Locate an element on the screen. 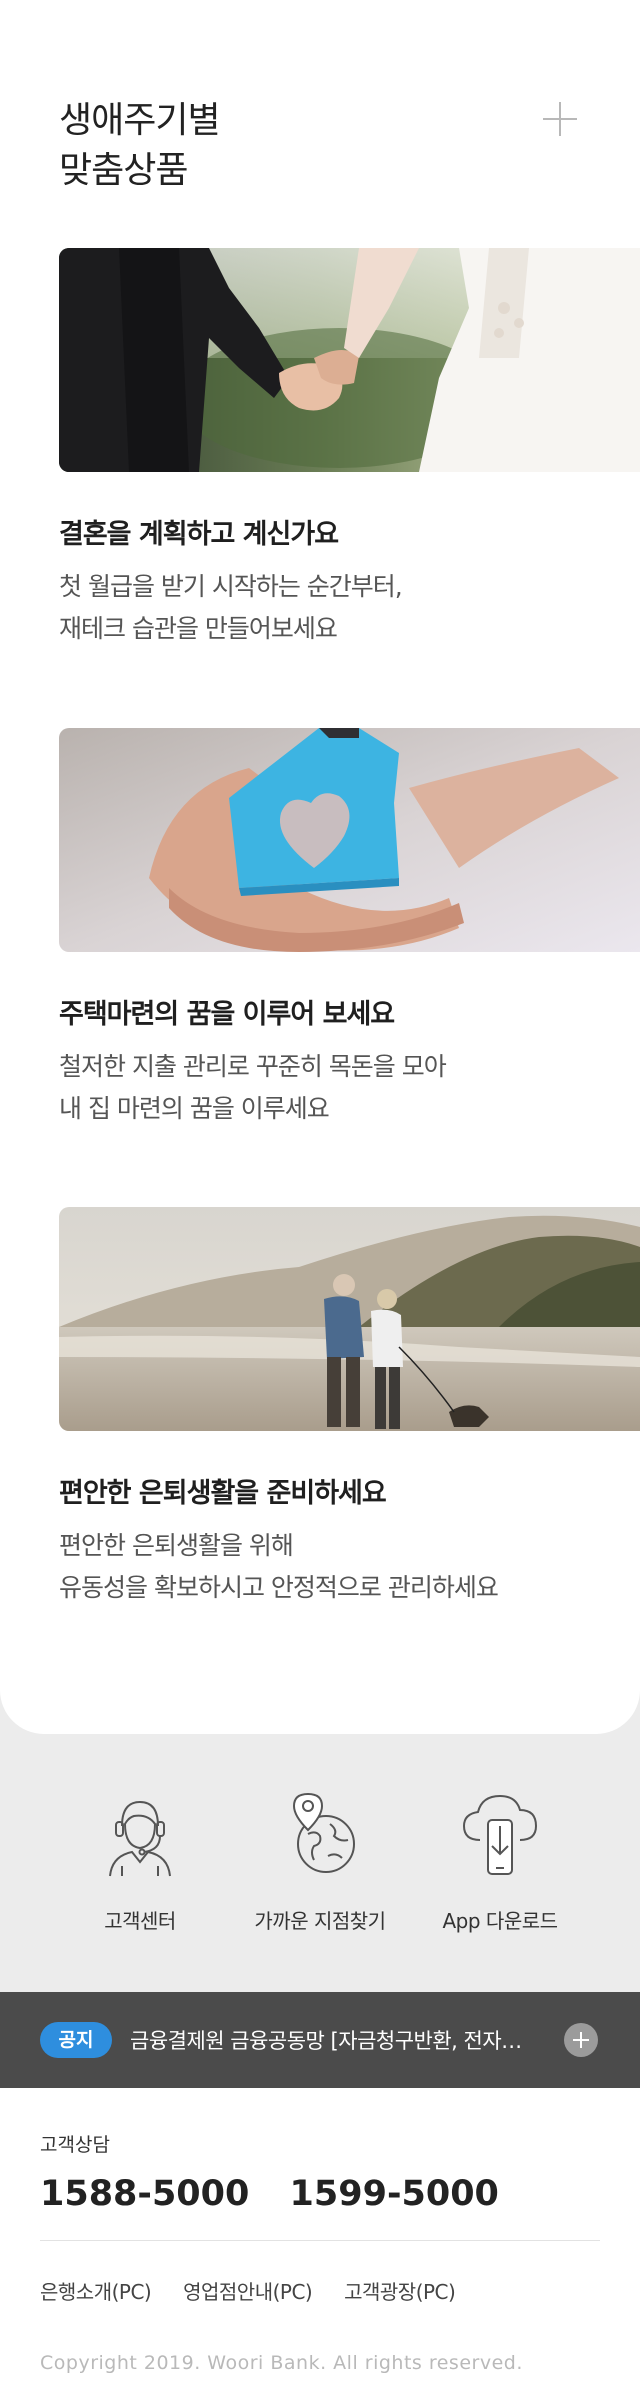 The height and width of the screenshot is (2408, 640). divider is located at coordinates (320, 2240).